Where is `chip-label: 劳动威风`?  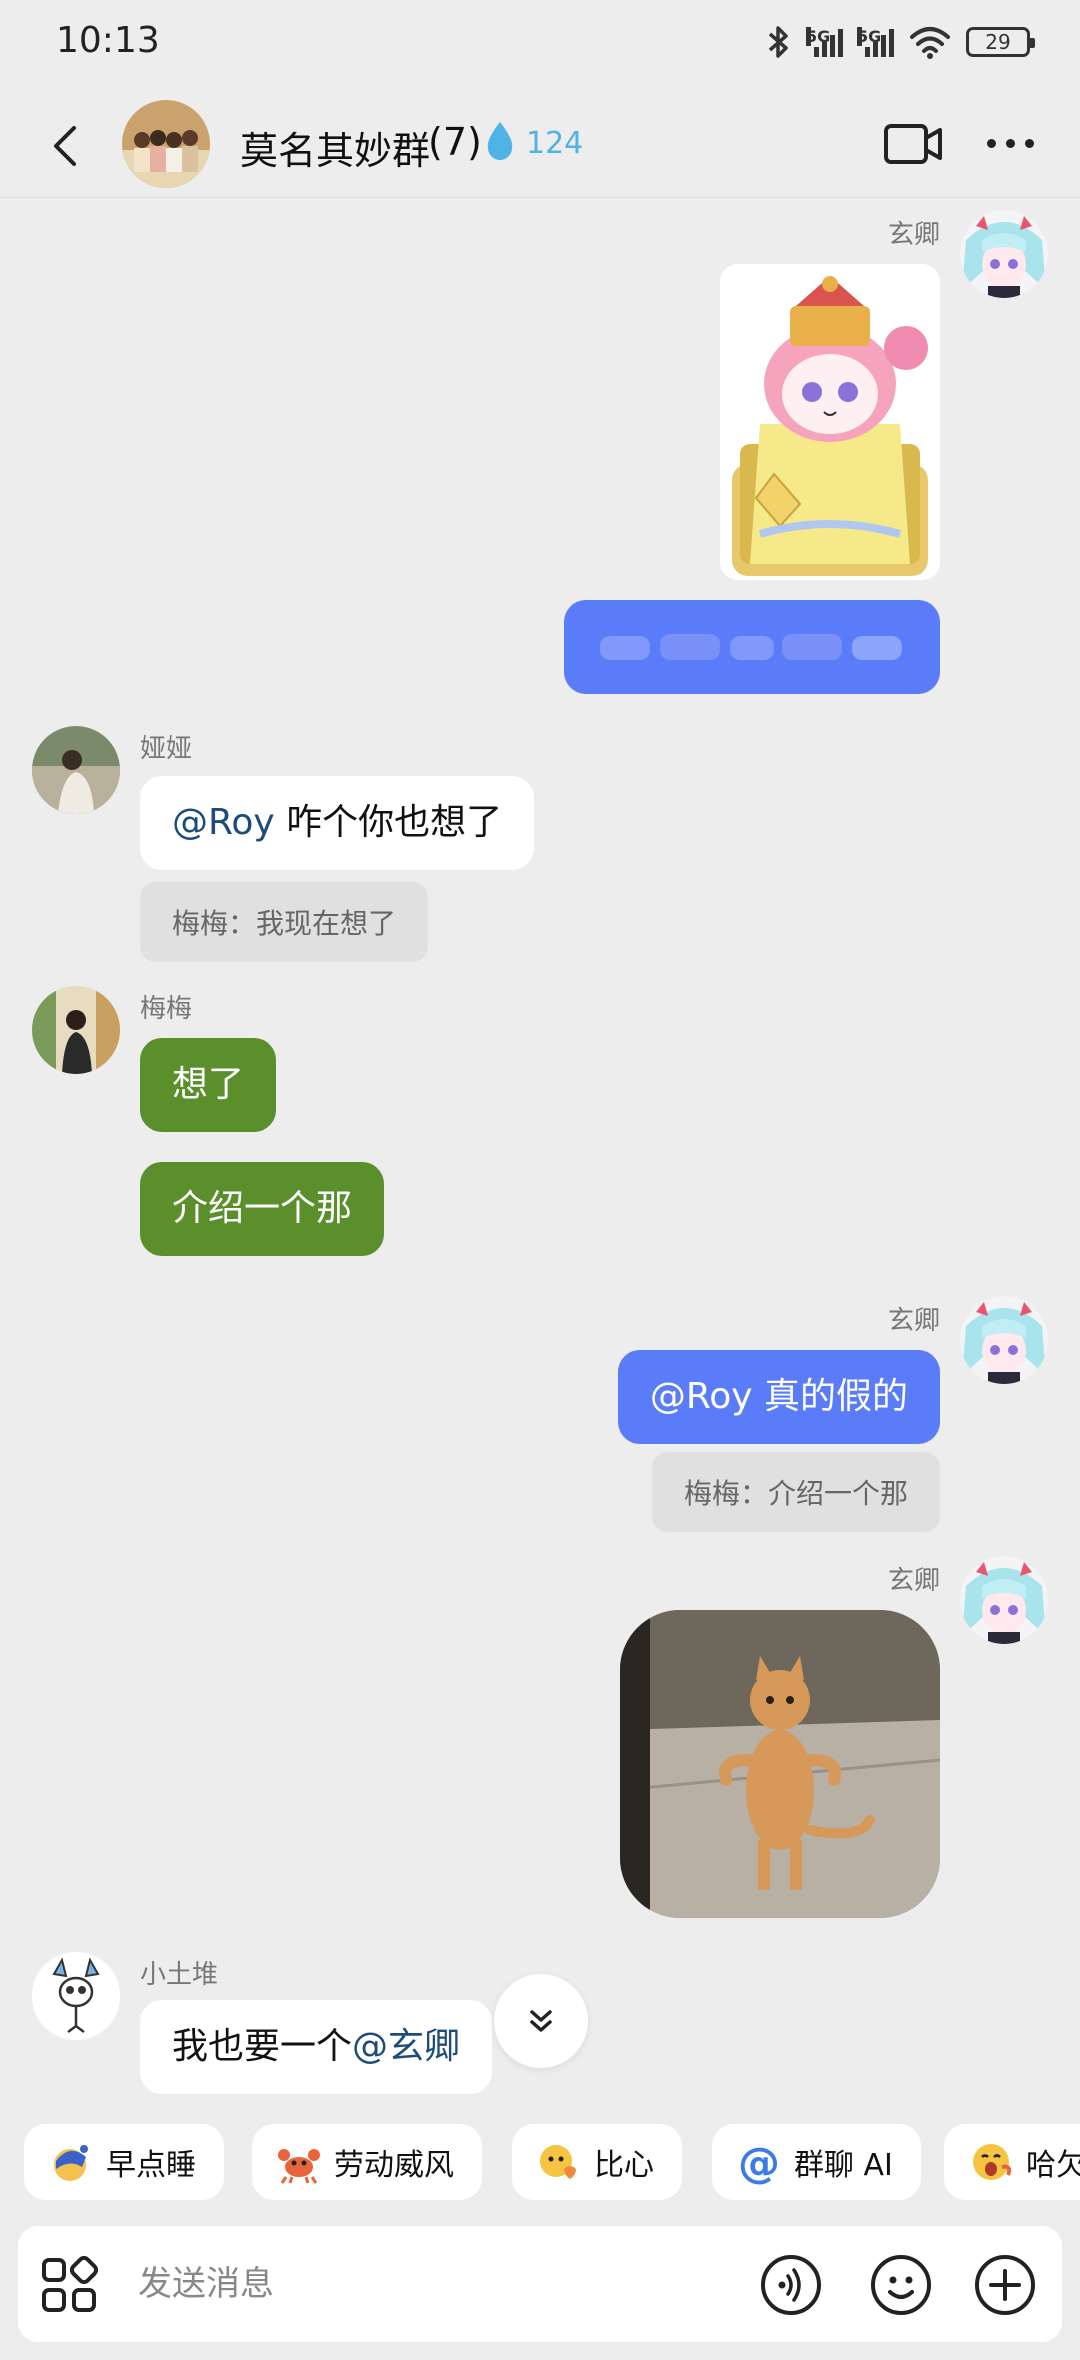 chip-label: 劳动威风 is located at coordinates (394, 2165).